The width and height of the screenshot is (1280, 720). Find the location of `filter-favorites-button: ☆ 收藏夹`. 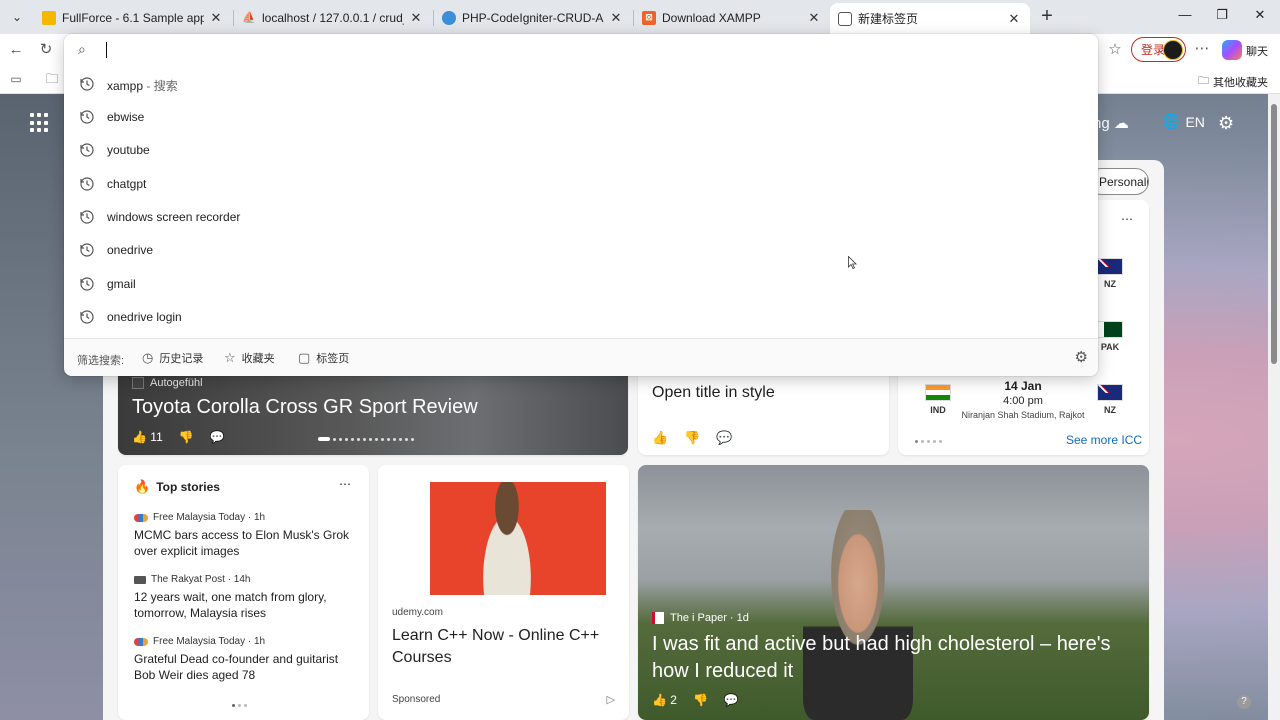

filter-favorites-button: ☆ 收藏夹 is located at coordinates (249, 358).